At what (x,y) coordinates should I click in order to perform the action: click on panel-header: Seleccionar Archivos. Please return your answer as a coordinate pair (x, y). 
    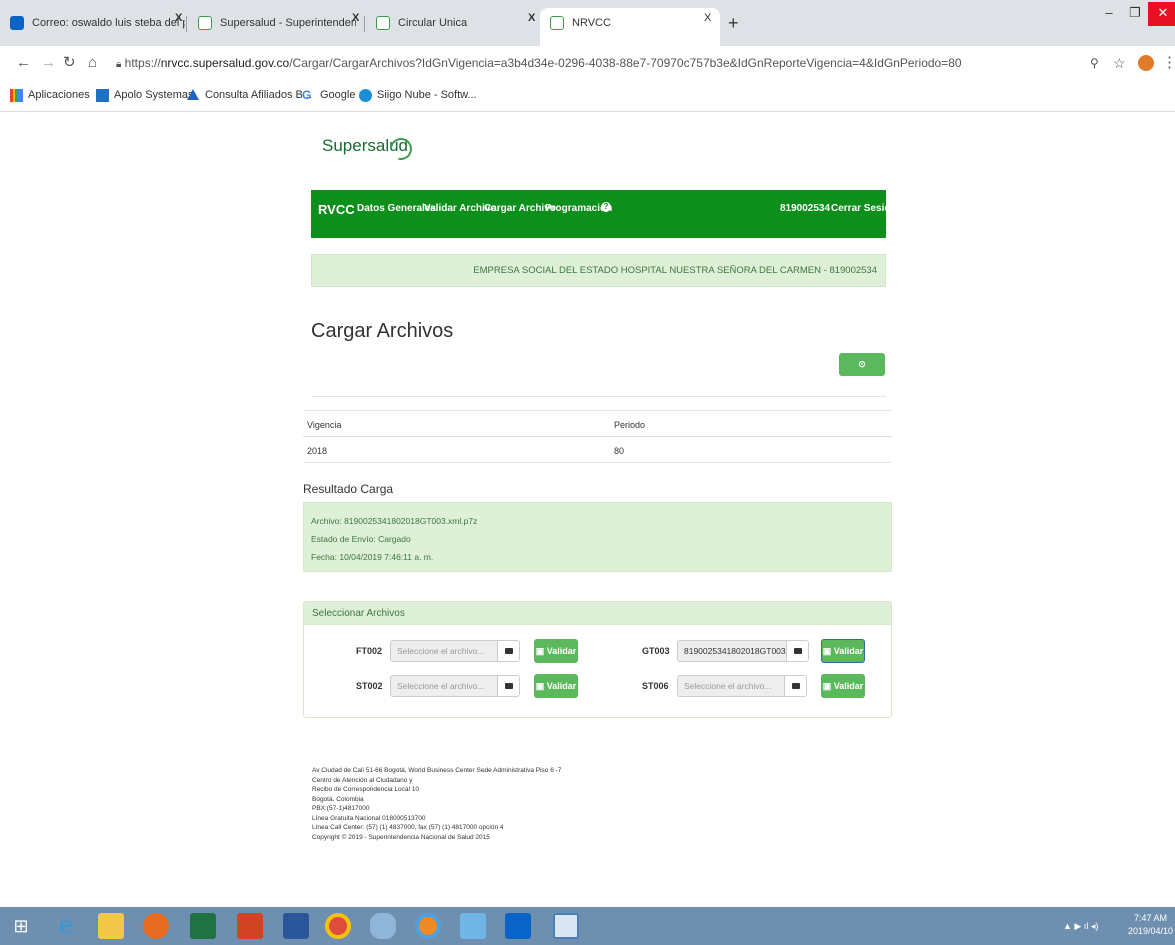
    Looking at the image, I should click on (597, 613).